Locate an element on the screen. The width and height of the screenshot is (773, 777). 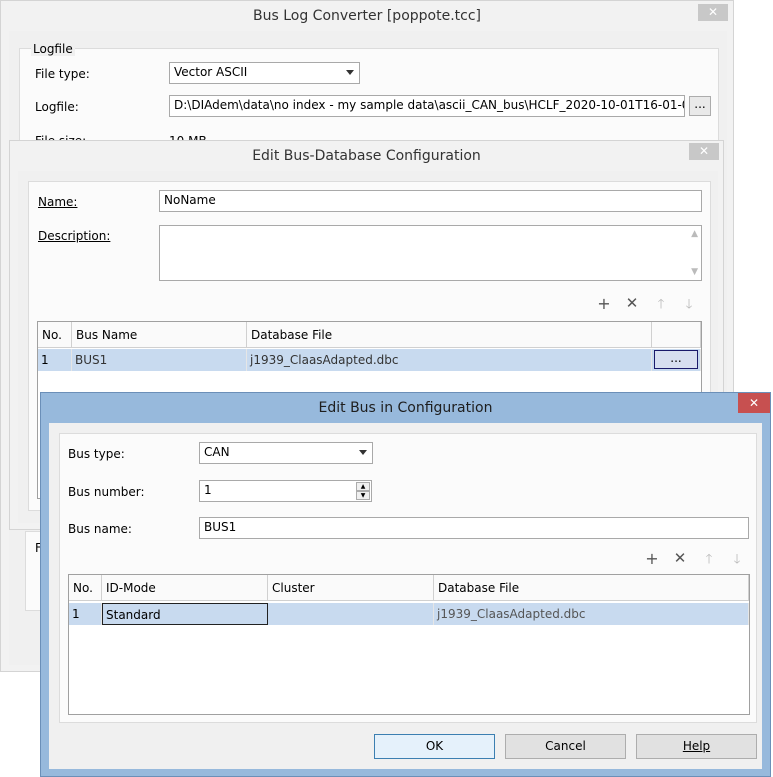
help-button-label: Help is located at coordinates (696, 746).